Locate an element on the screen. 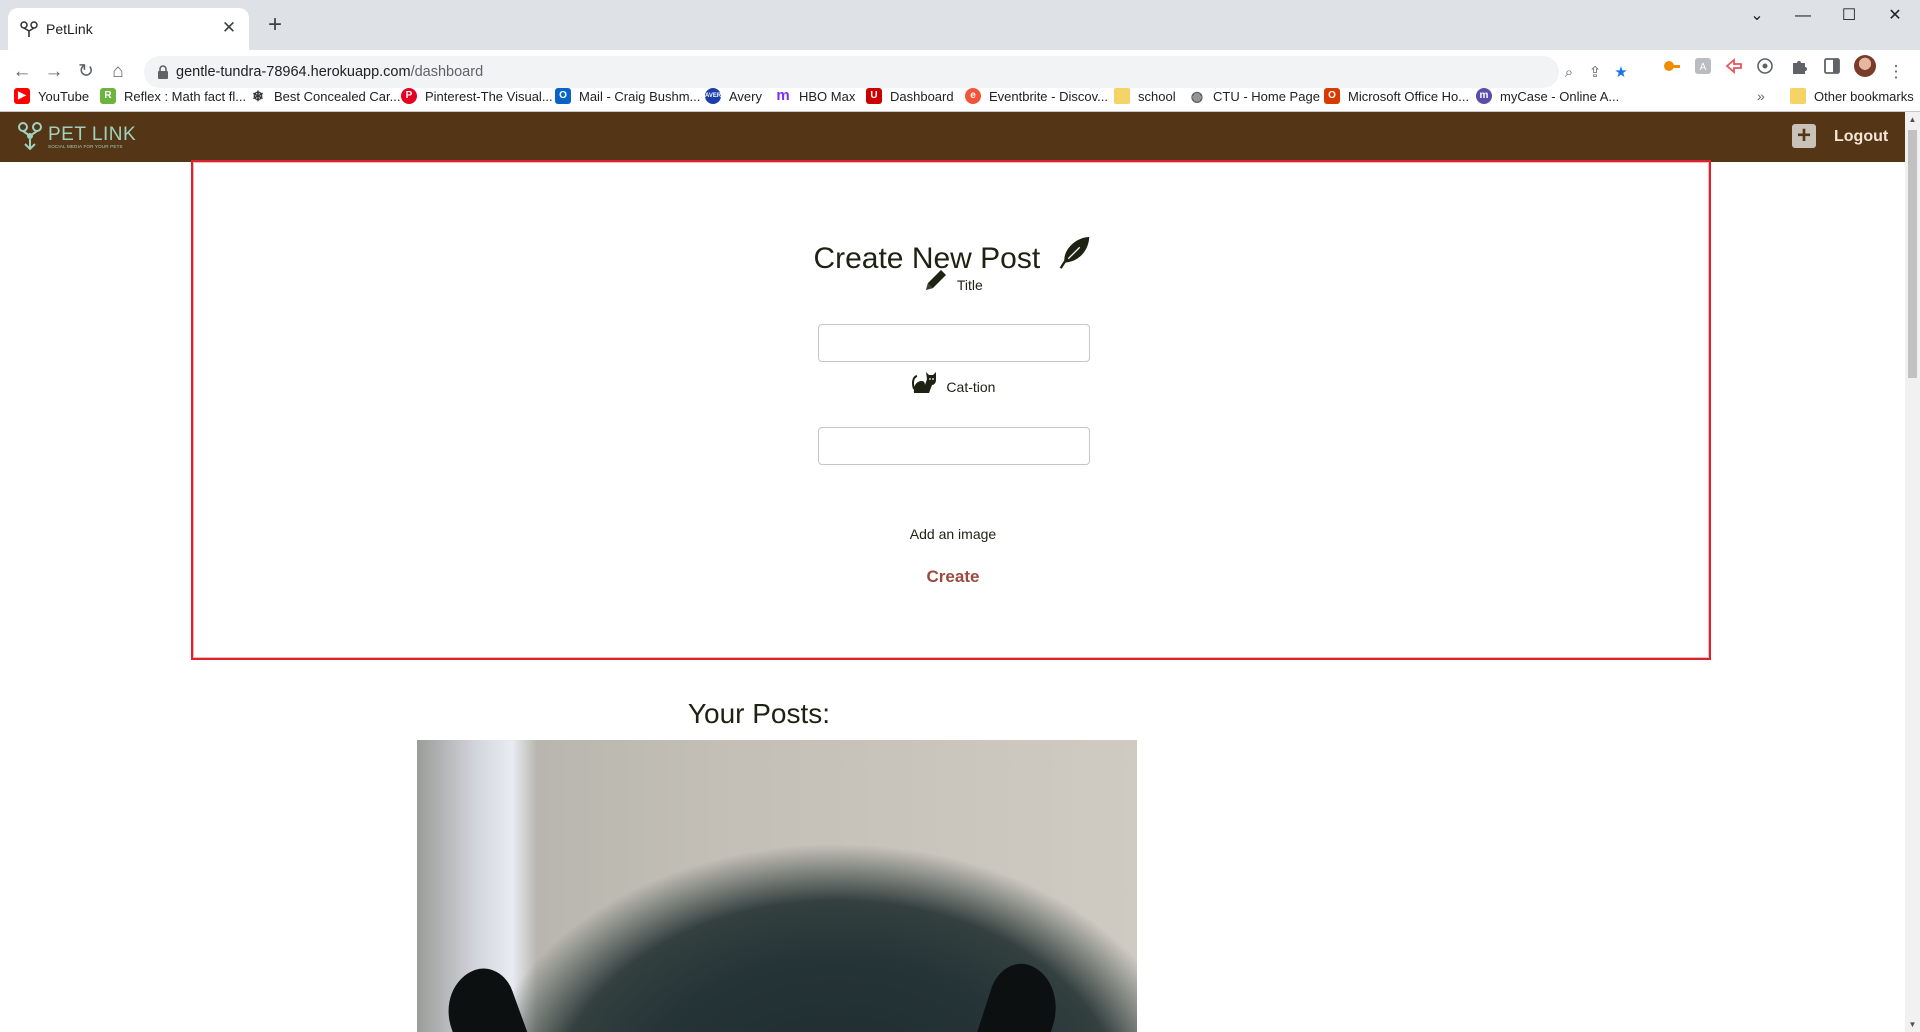 The image size is (1920, 1032). scrollbar-thumb is located at coordinates (1912, 254).